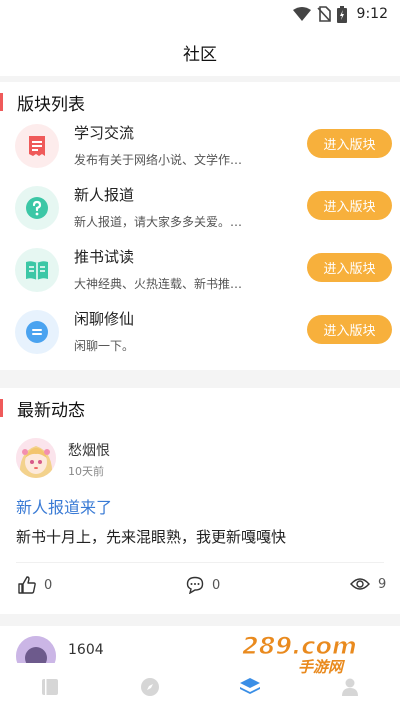 This screenshot has height=711, width=400. What do you see at coordinates (301, 14) in the screenshot?
I see `wifi-icon` at bounding box center [301, 14].